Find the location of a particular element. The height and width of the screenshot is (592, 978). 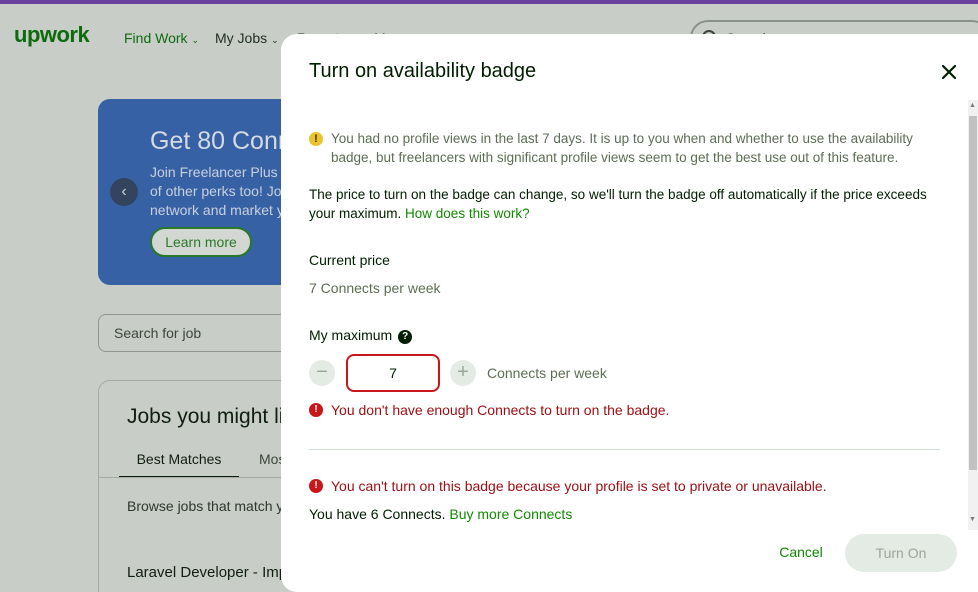

how-does-this-work-link: How does this work? is located at coordinates (467, 213).